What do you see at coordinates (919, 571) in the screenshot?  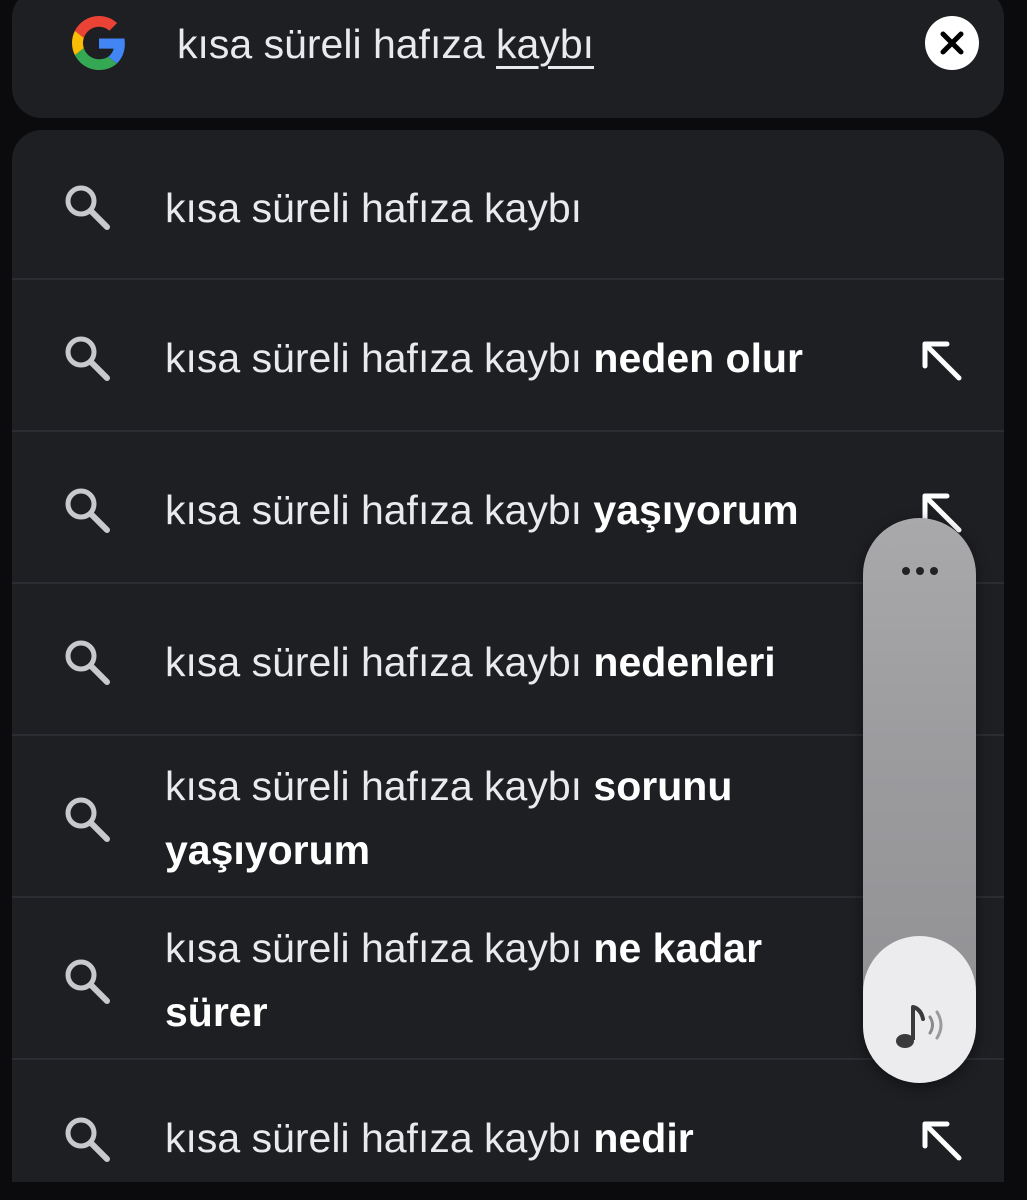 I see `more-horizontal-icon` at bounding box center [919, 571].